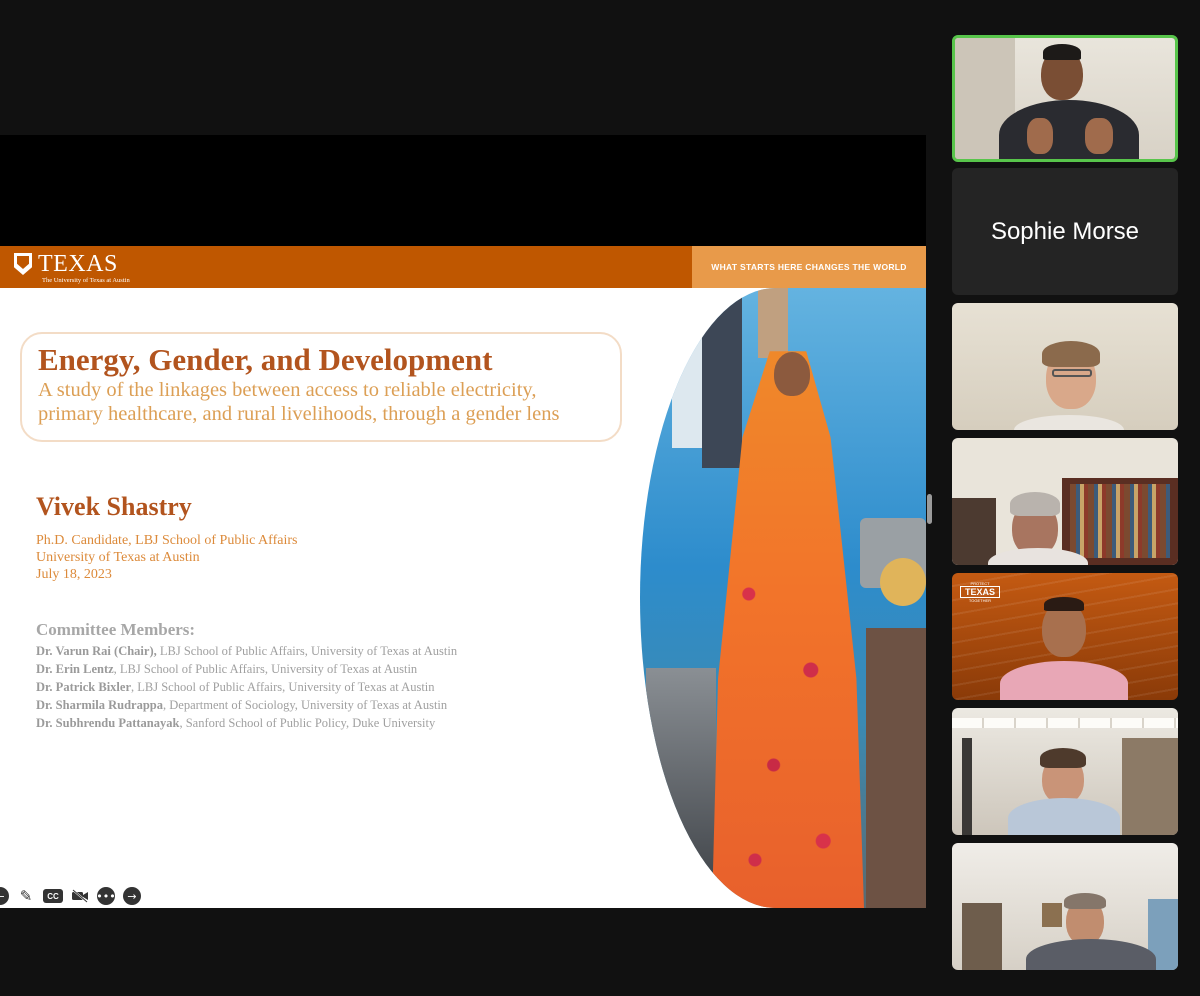  What do you see at coordinates (86, 280) in the screenshot?
I see `logo-subtitle: The University of Texas at Austin` at bounding box center [86, 280].